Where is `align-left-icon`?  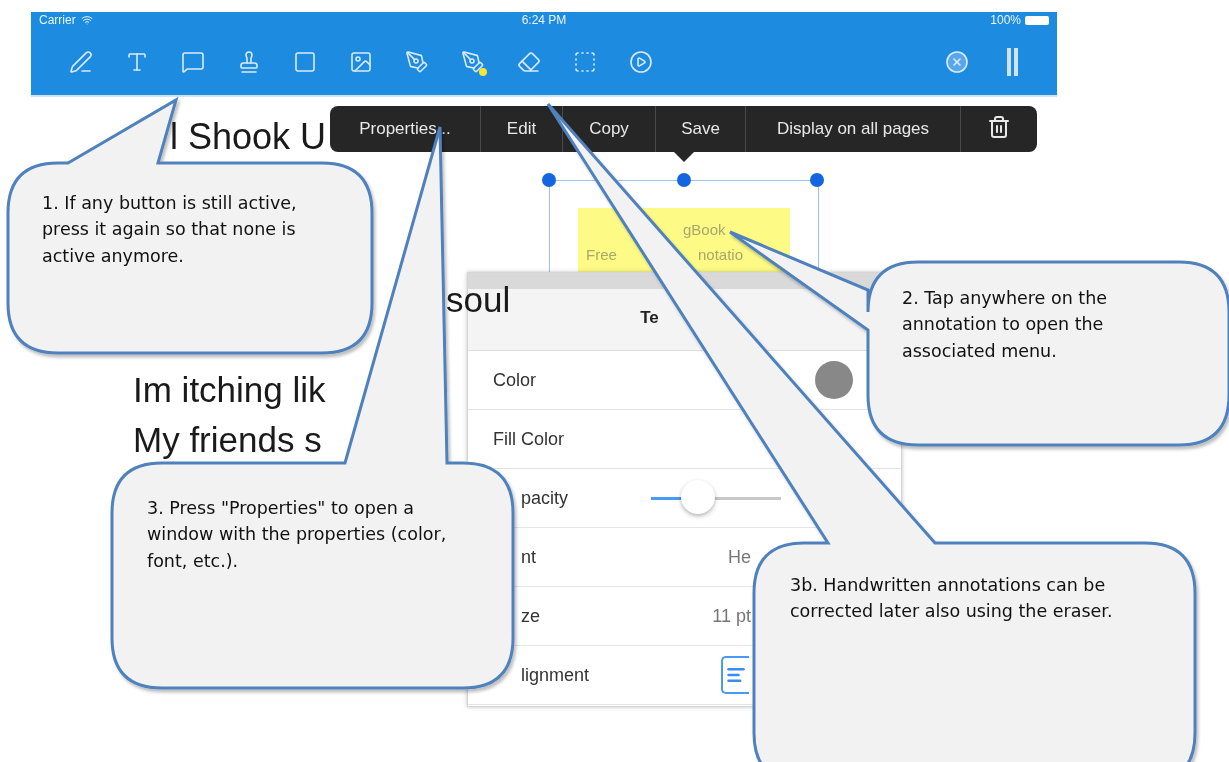 align-left-icon is located at coordinates (736, 675).